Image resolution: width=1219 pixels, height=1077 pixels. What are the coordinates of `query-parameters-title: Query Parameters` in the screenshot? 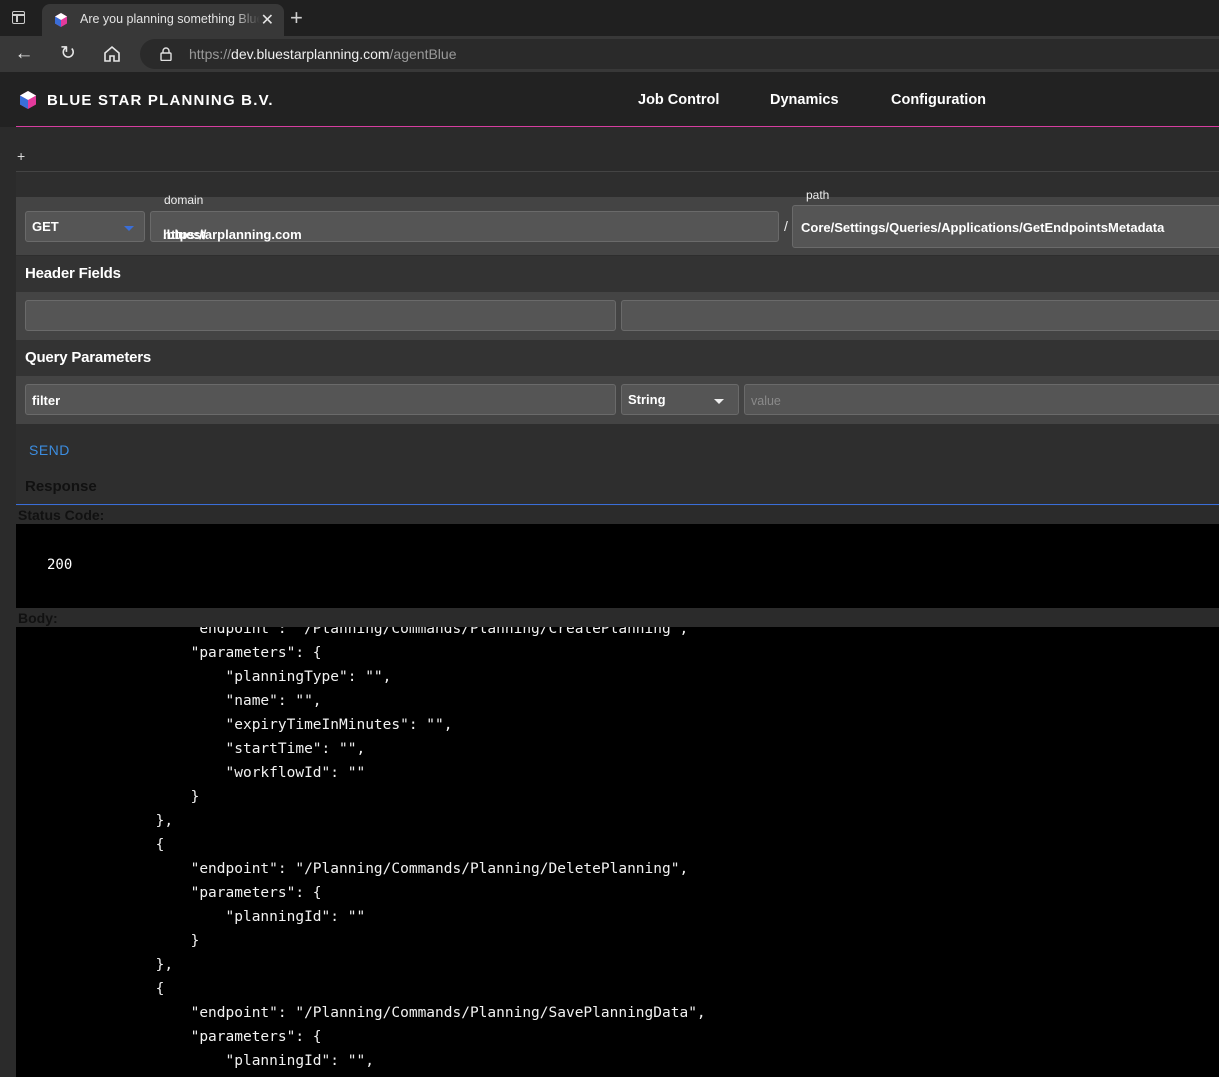 It's located at (88, 357).